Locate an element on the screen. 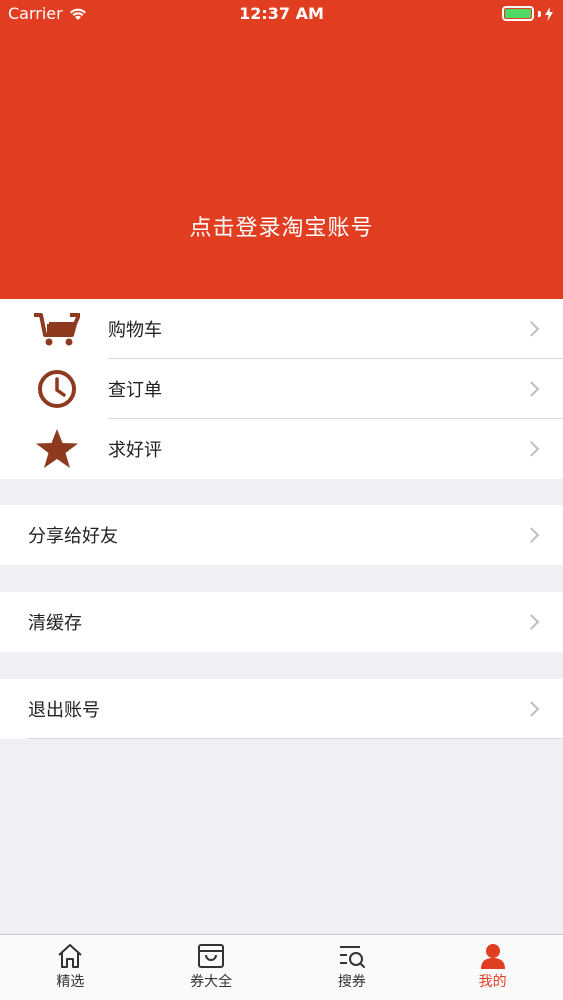  tab-bar: 精选 券大全 搜券 我的 is located at coordinates (281, 967).